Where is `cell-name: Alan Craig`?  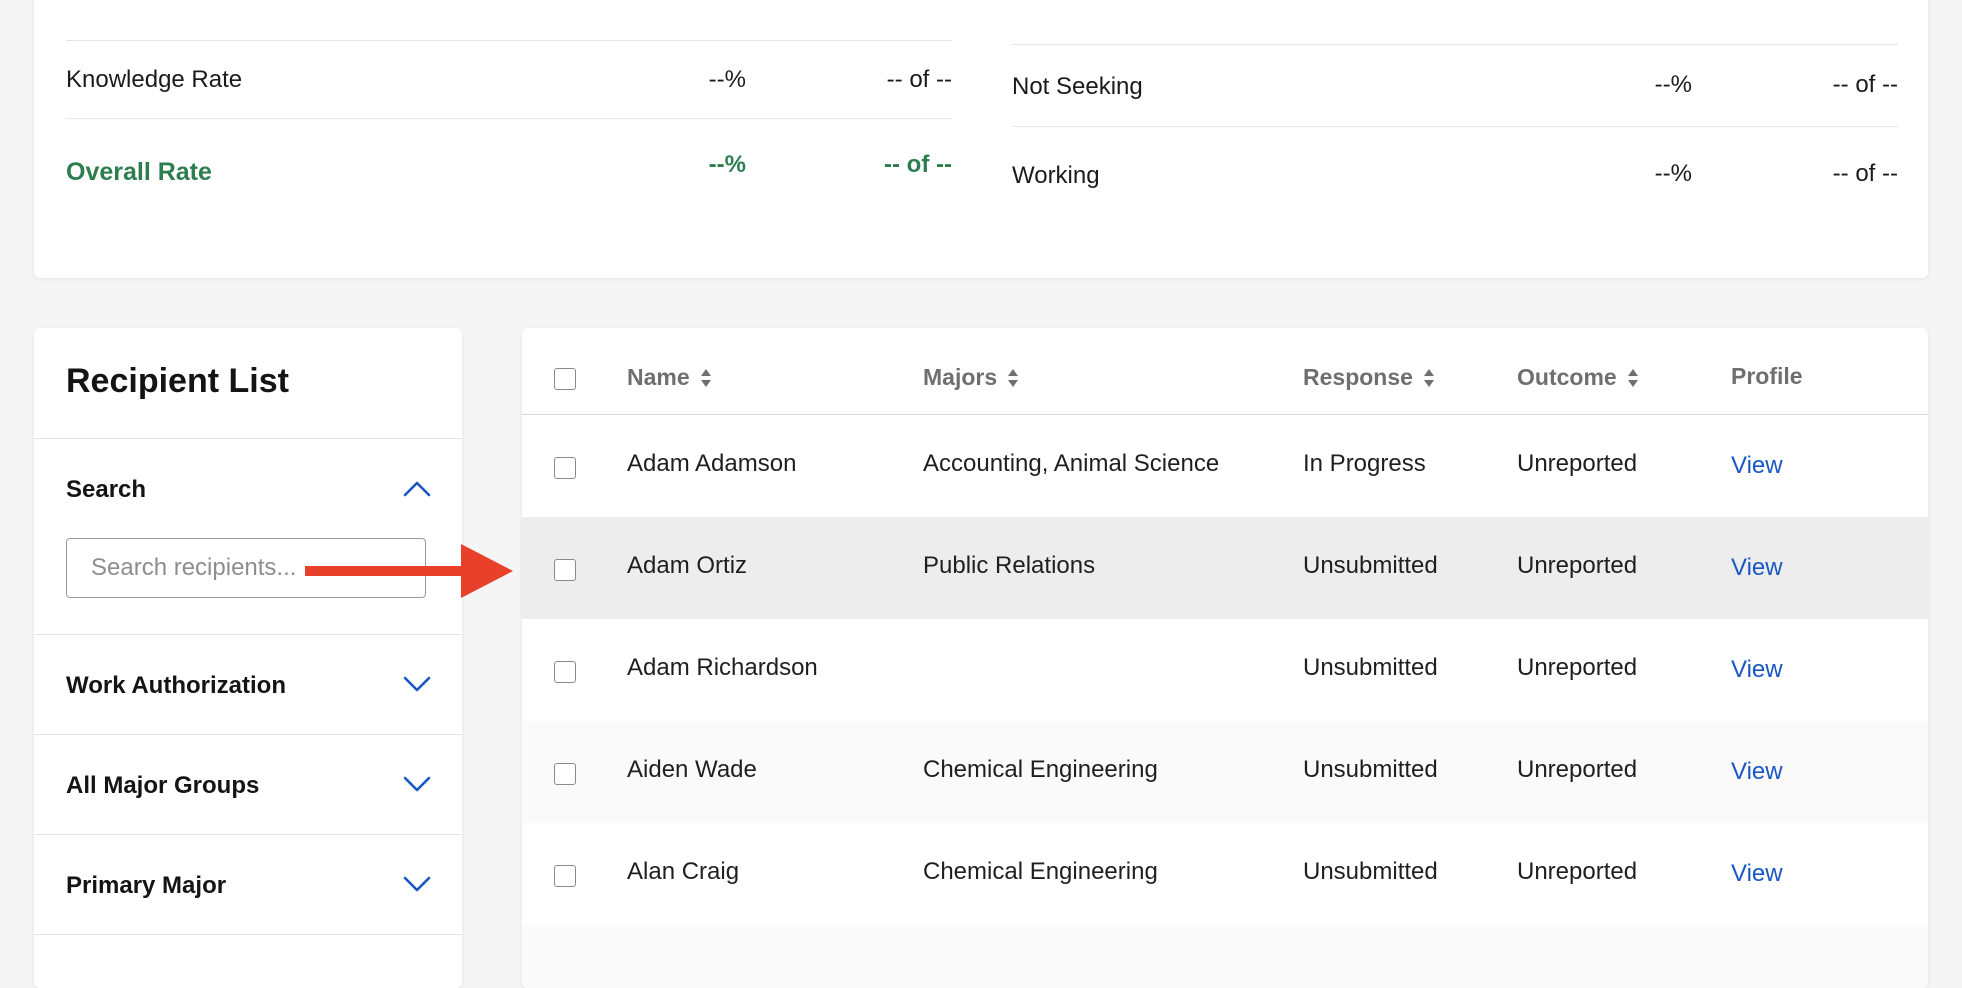
cell-name: Alan Craig is located at coordinates (683, 871).